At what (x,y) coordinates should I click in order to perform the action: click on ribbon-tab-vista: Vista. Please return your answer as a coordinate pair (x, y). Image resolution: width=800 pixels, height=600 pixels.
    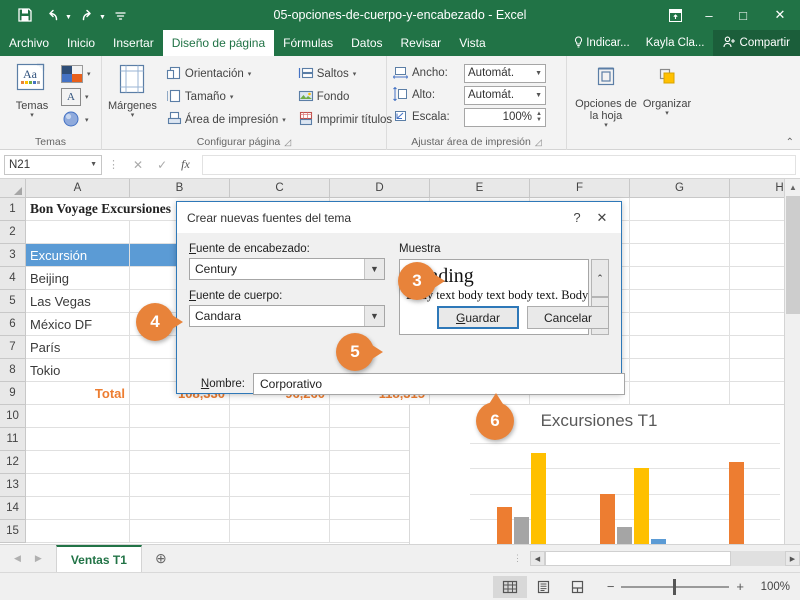
    Looking at the image, I should click on (472, 43).